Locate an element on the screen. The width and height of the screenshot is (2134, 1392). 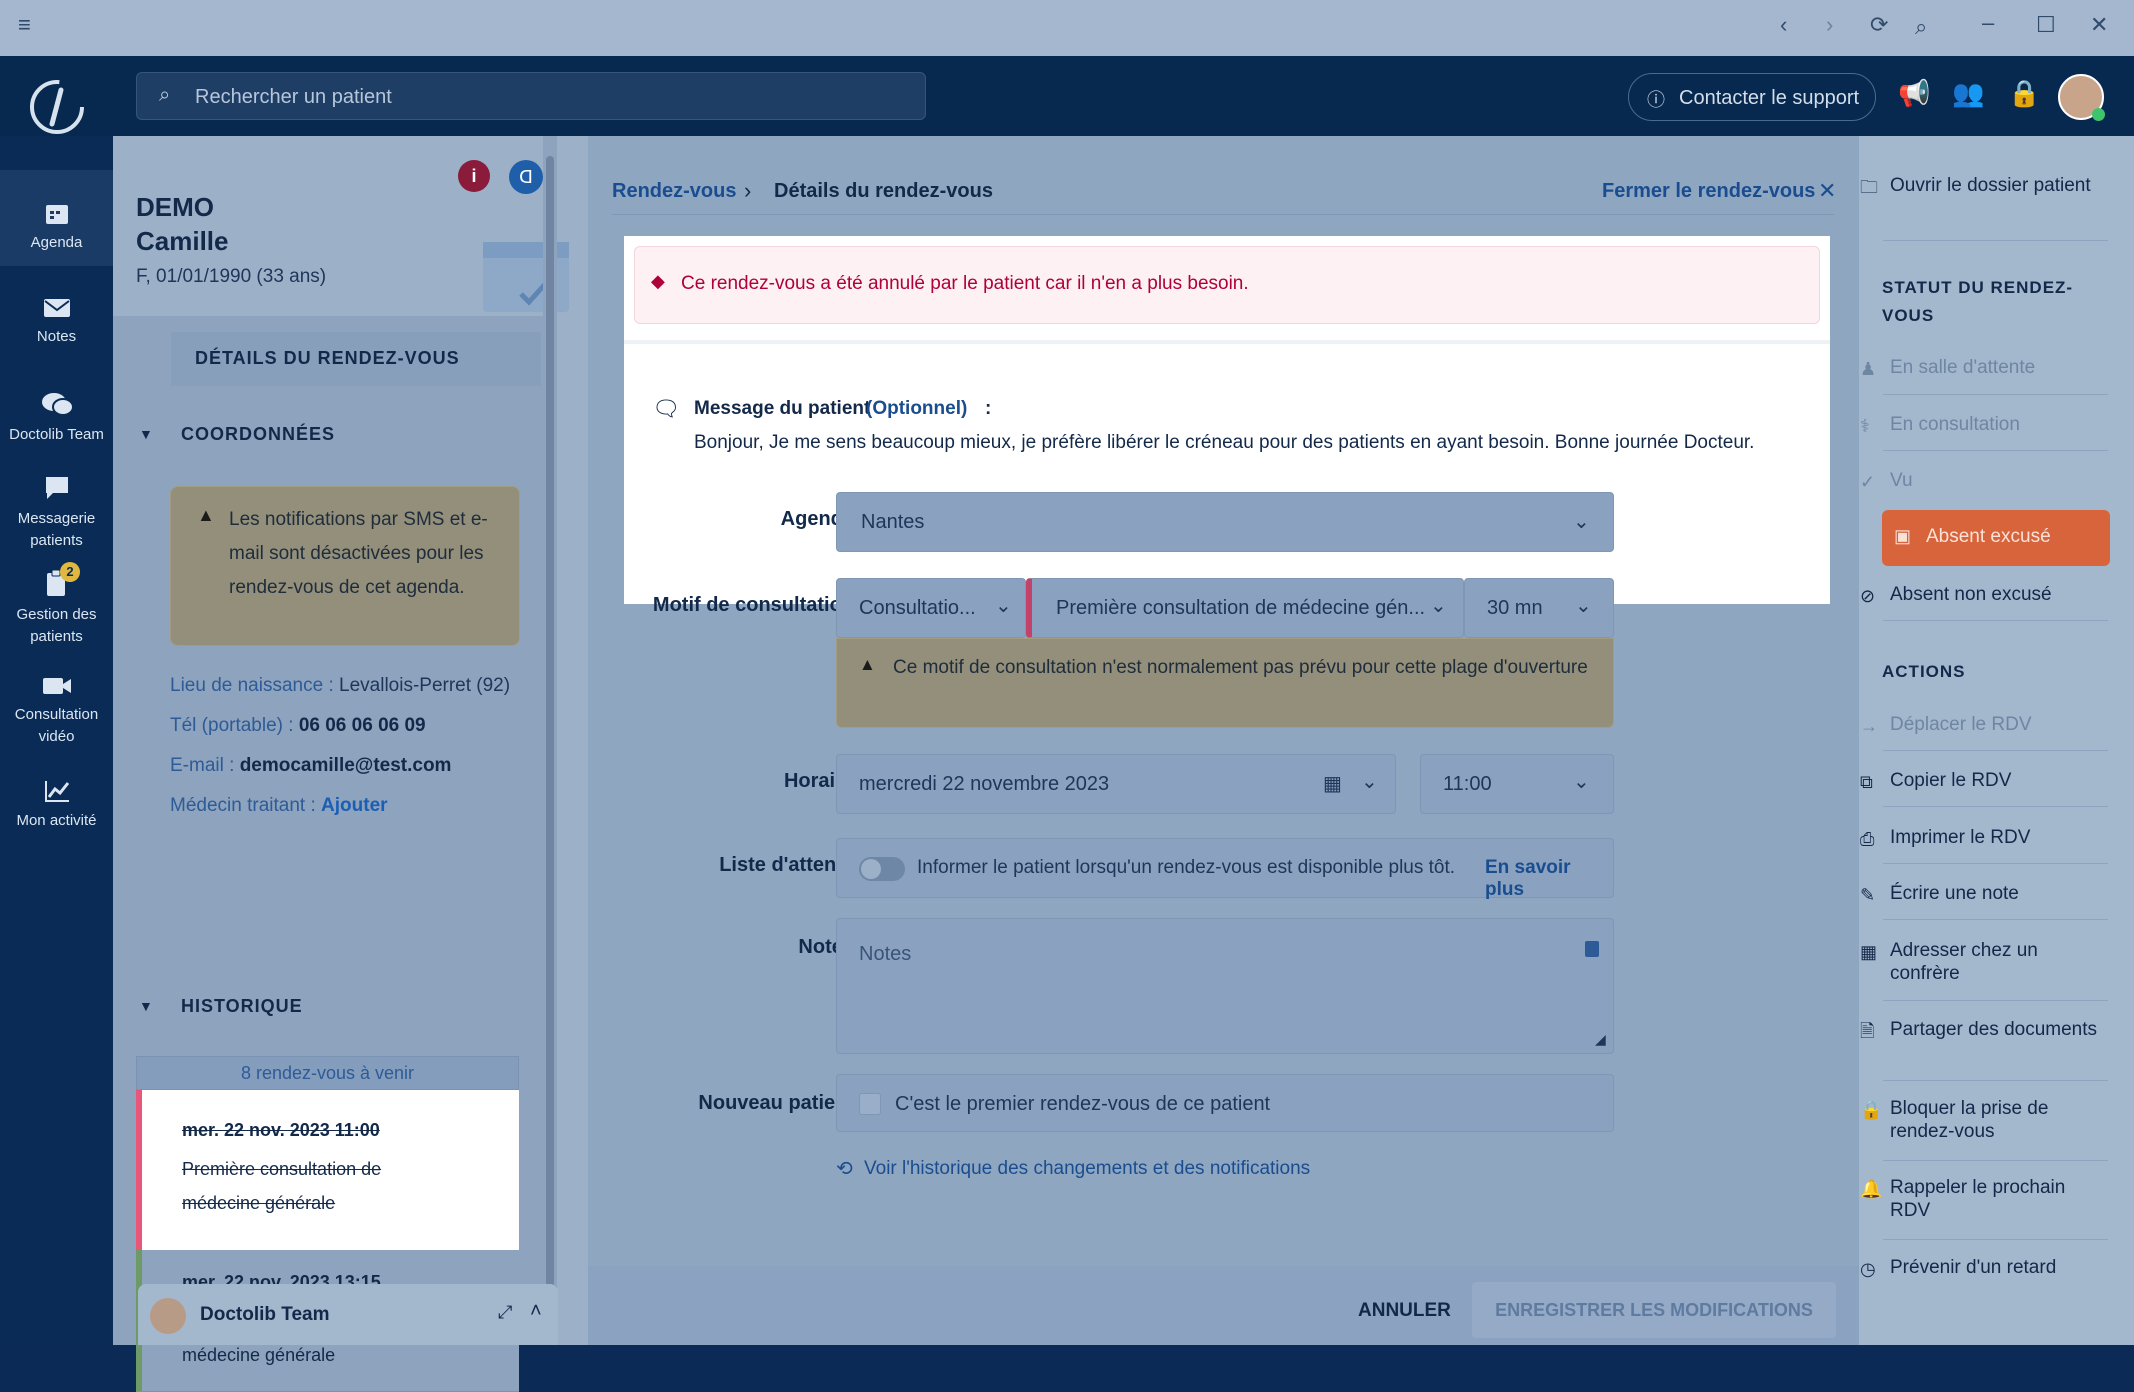
motif-type-select: Consultatio... ⌄ is located at coordinates (931, 608).